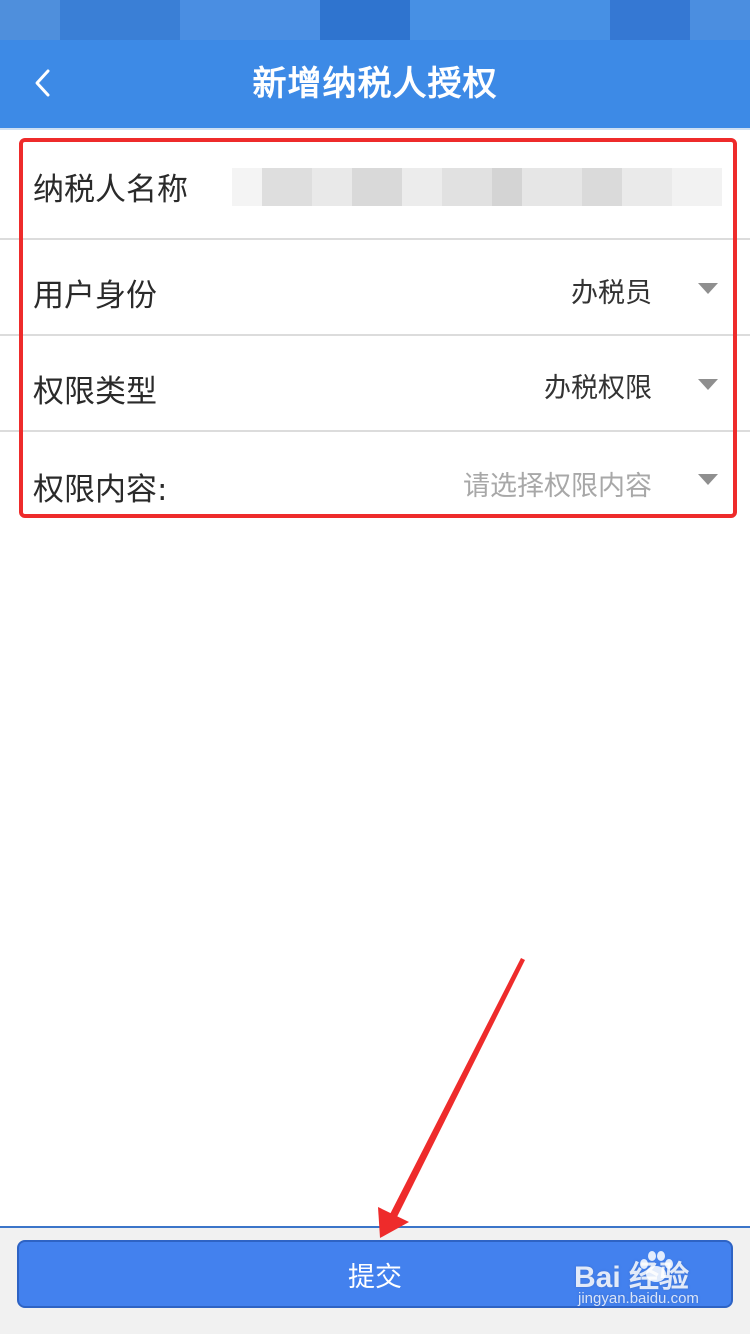 This screenshot has height=1334, width=750. What do you see at coordinates (598, 388) in the screenshot?
I see `permission-type-value: 办税权限` at bounding box center [598, 388].